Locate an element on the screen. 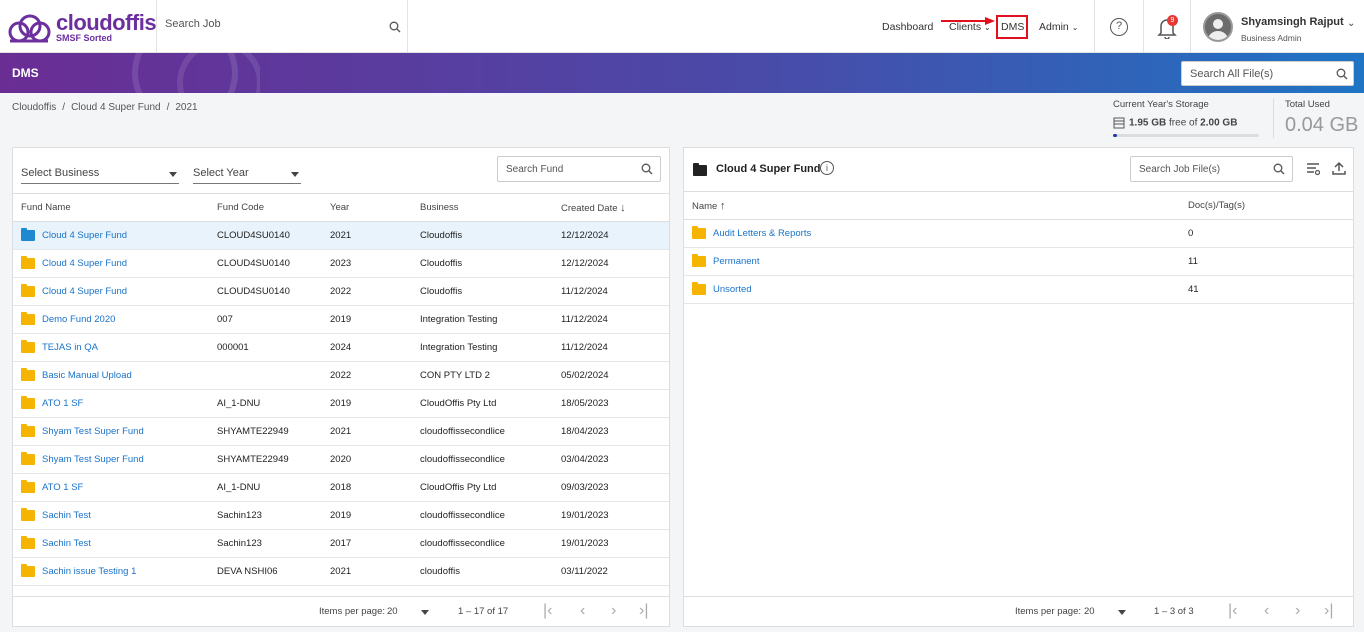 This screenshot has width=1364, height=632. tag-list-icon is located at coordinates (1313, 169).